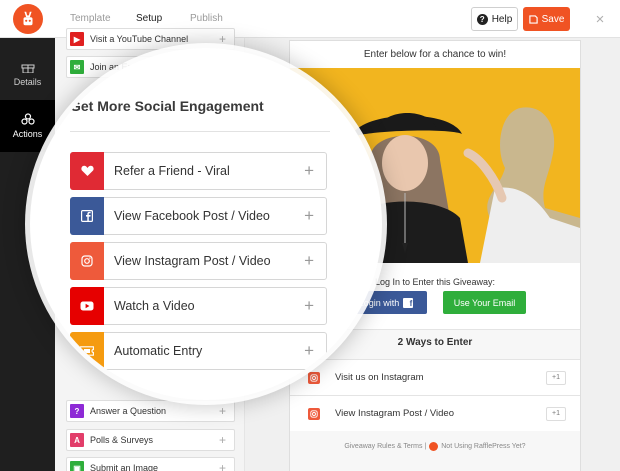 This screenshot has width=620, height=471. I want to click on action-item-polls-surveys: A Polls & Surveys +, so click(150, 440).